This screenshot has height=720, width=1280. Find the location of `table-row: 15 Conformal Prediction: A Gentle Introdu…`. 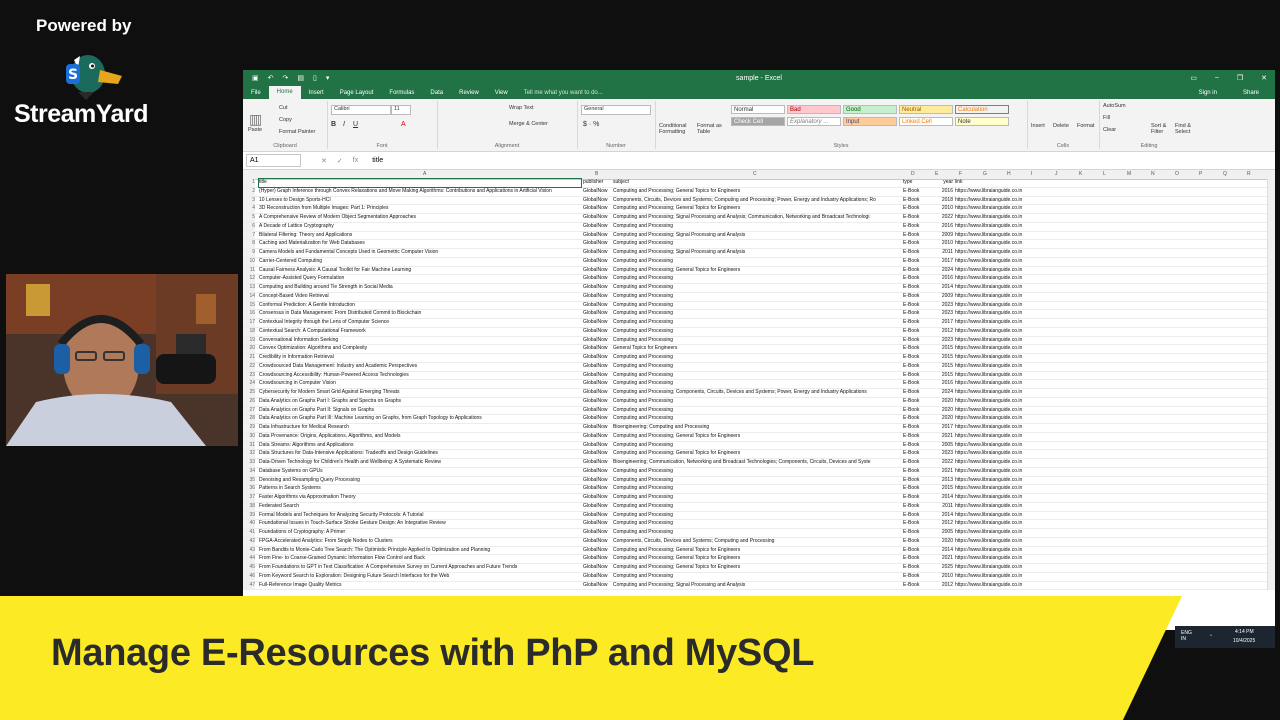

table-row: 15 Conformal Prediction: A Gentle Introdu… is located at coordinates (759, 306).